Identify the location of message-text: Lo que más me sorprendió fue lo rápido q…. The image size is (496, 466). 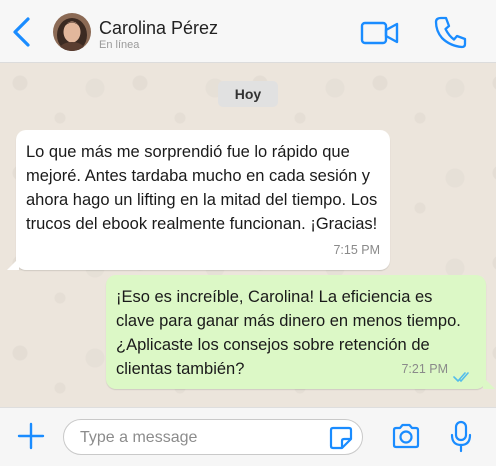
(202, 188).